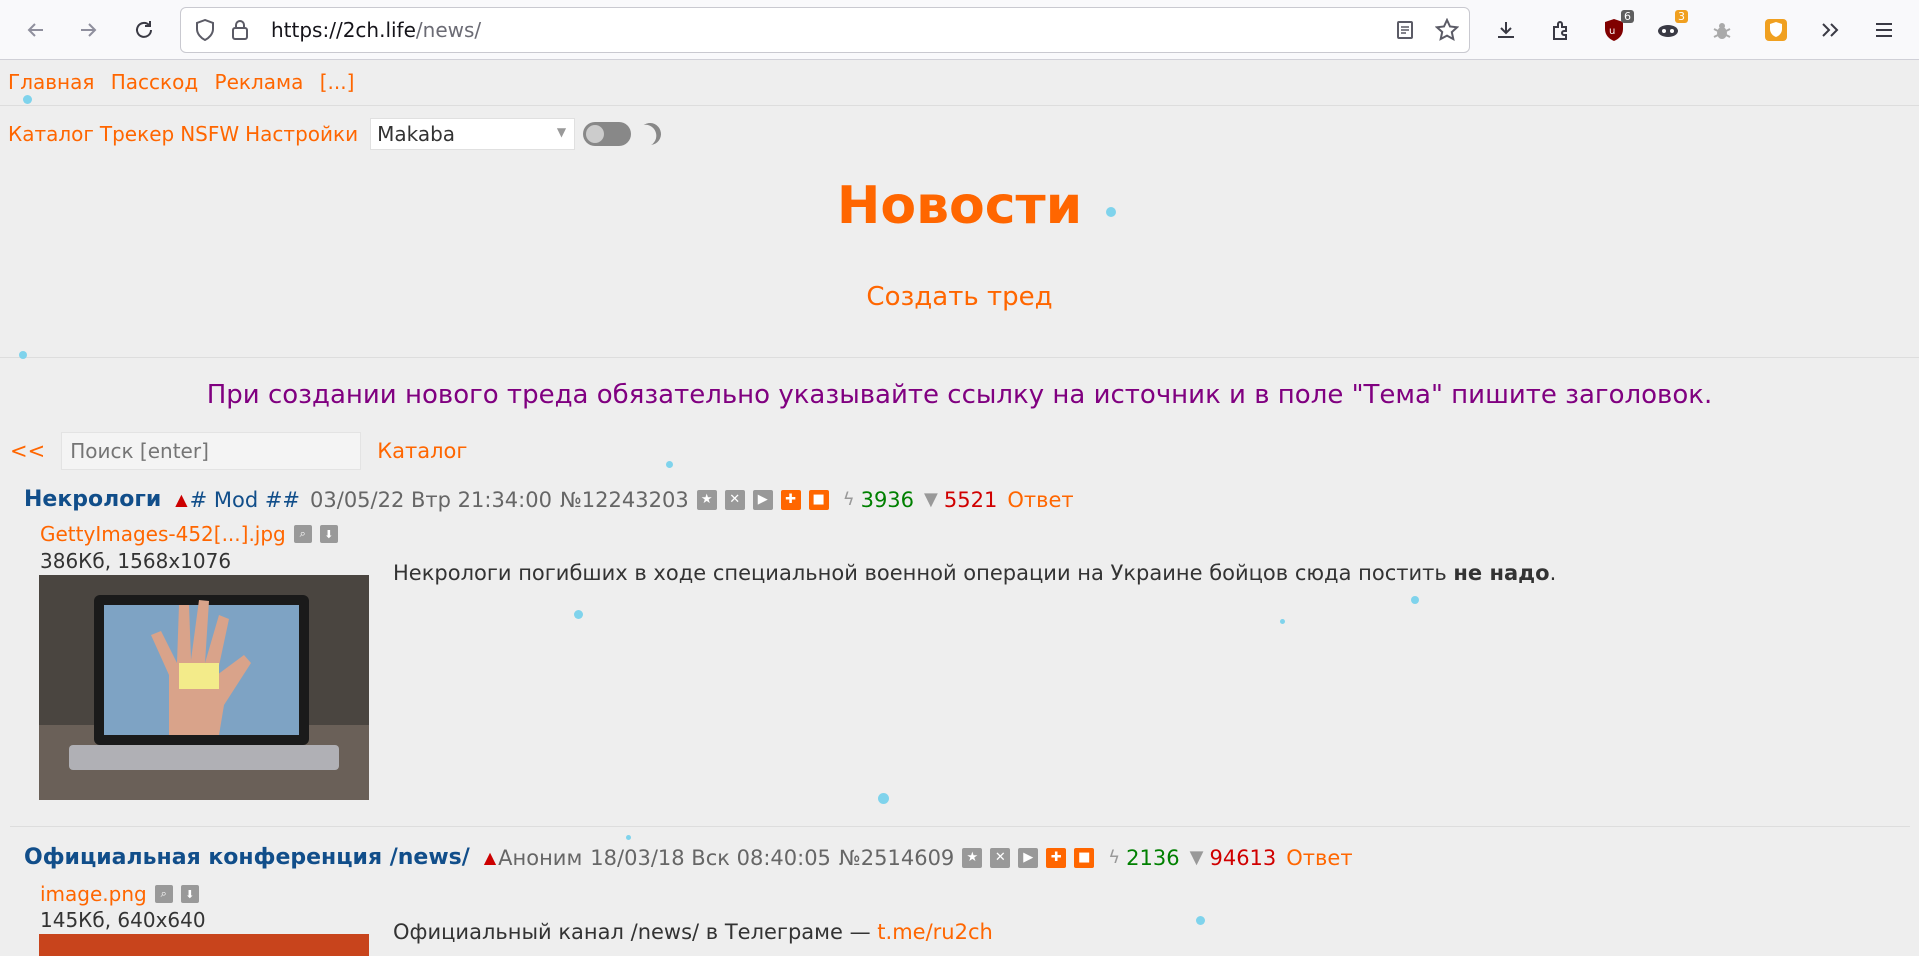 This screenshot has height=956, width=1919. What do you see at coordinates (1447, 31) in the screenshot?
I see `star-icon` at bounding box center [1447, 31].